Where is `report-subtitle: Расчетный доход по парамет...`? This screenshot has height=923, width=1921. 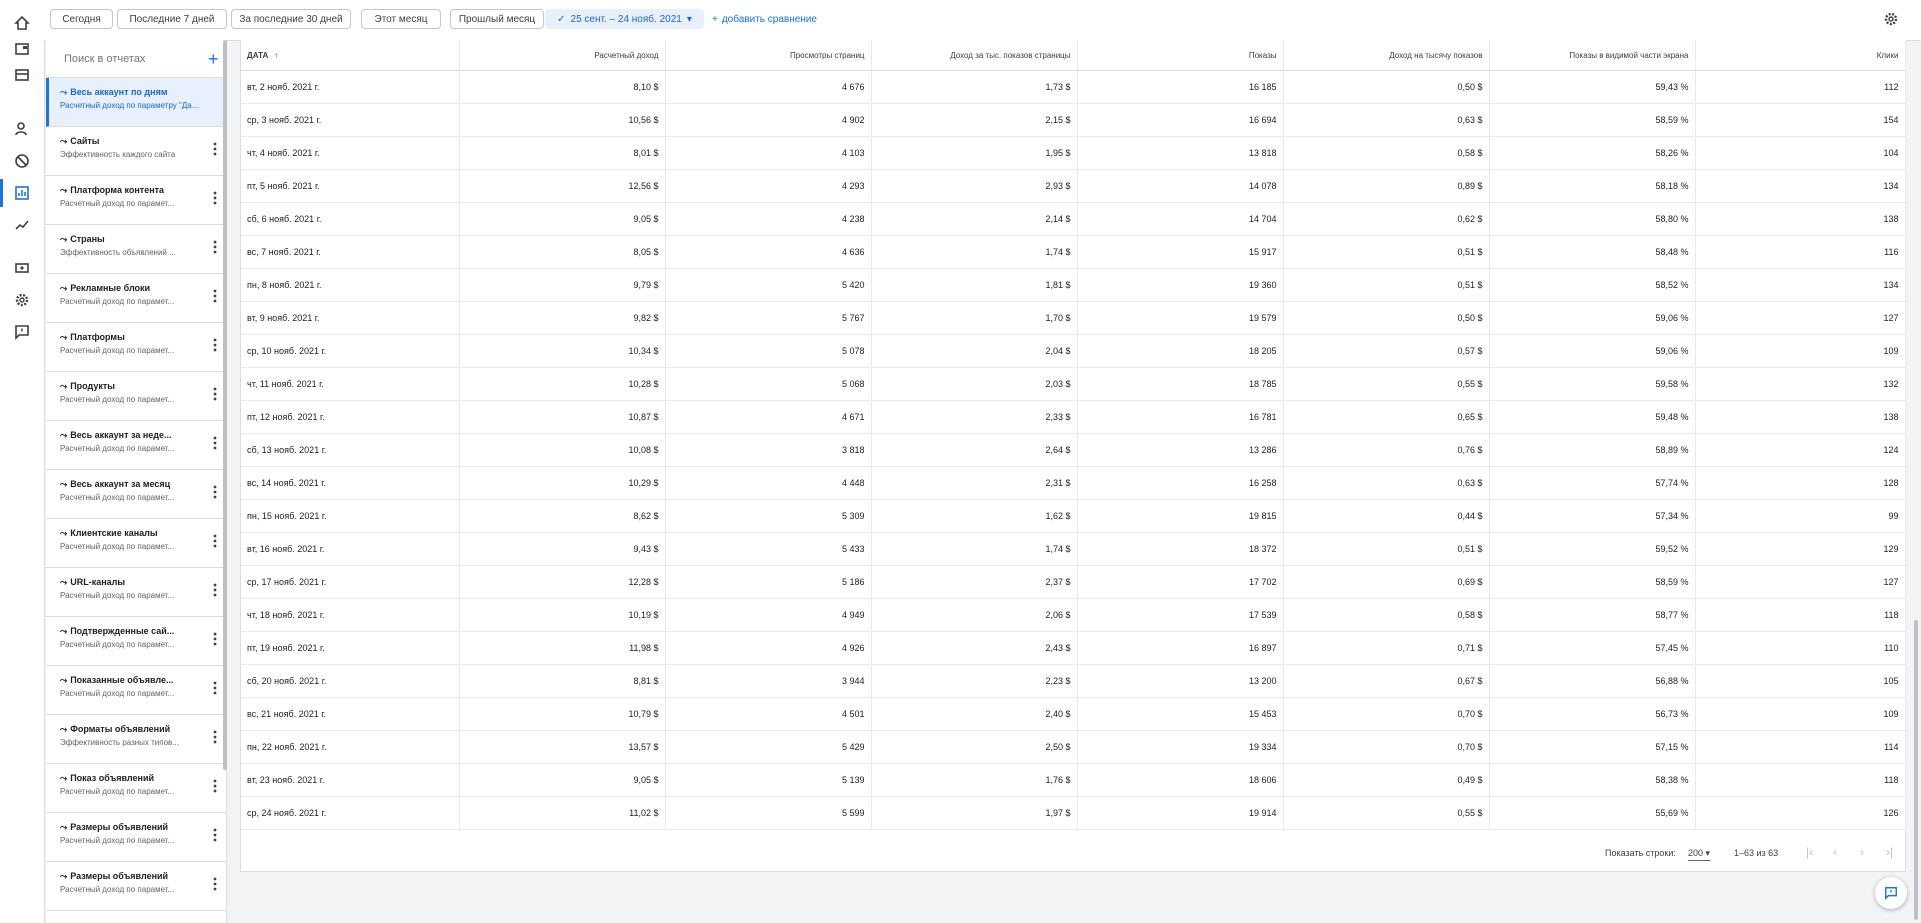 report-subtitle: Расчетный доход по парамет... is located at coordinates (117, 693).